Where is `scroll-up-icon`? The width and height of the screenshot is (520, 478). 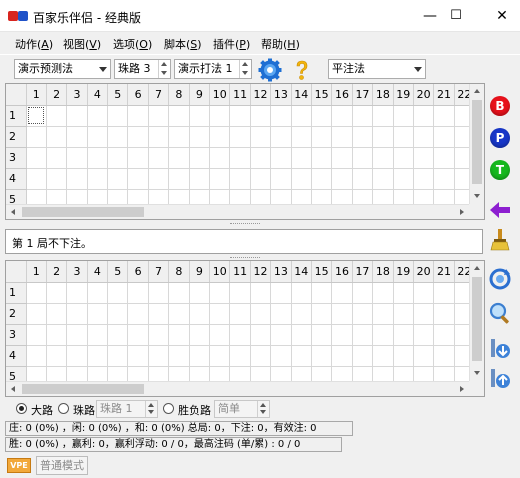
scroll-up-icon is located at coordinates (477, 91).